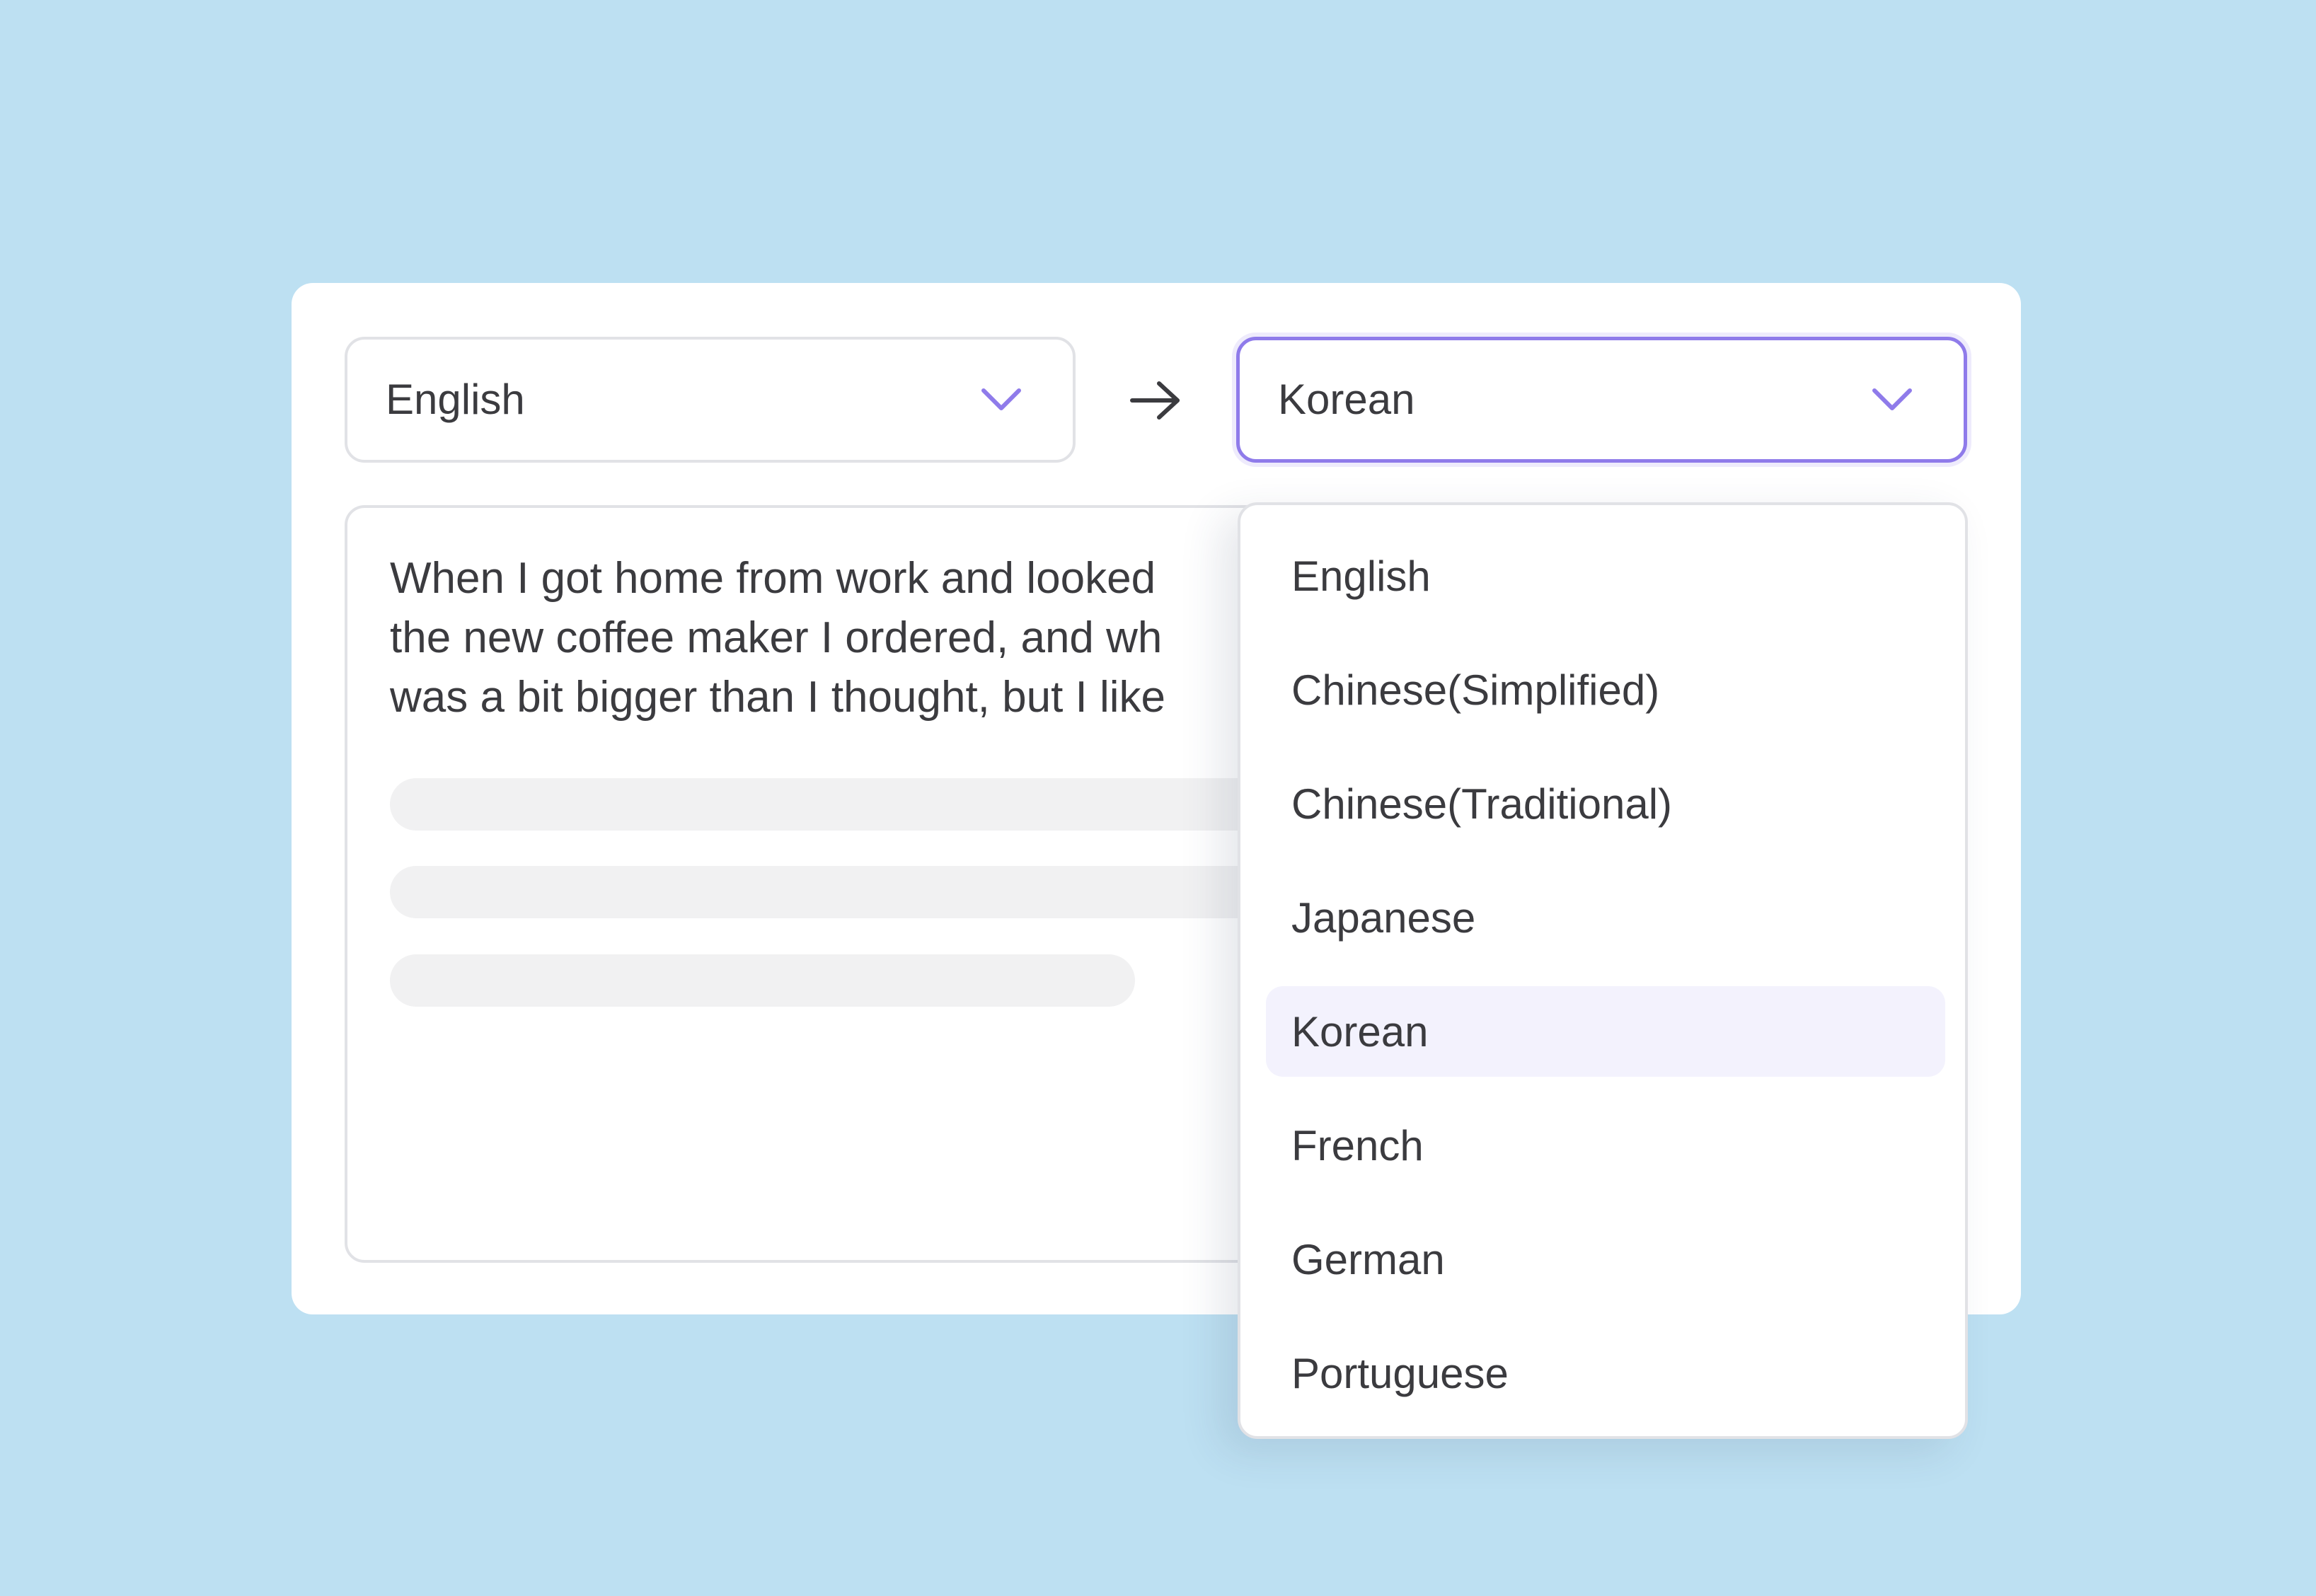 This screenshot has height=1596, width=2316. What do you see at coordinates (1346, 399) in the screenshot?
I see `target-language-value: Korean` at bounding box center [1346, 399].